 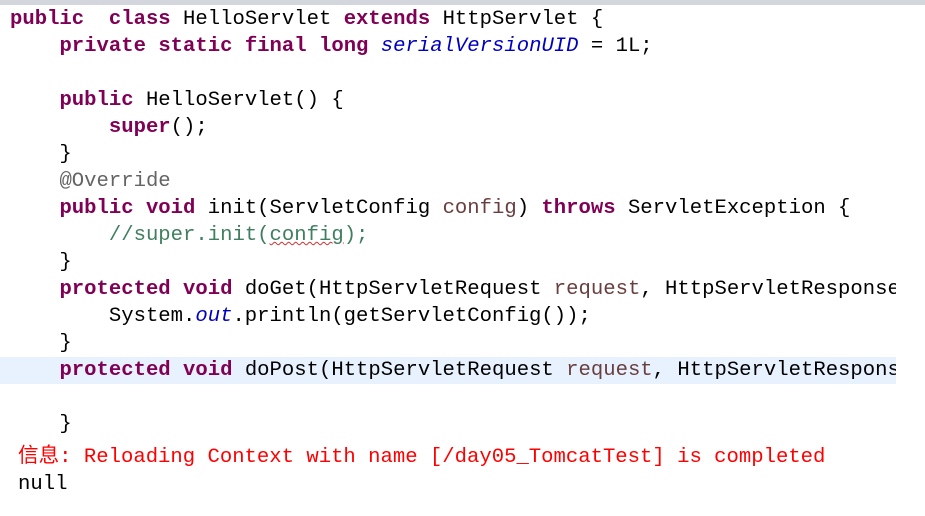 I want to click on token-field: serialVersionUID, so click(x=479, y=46).